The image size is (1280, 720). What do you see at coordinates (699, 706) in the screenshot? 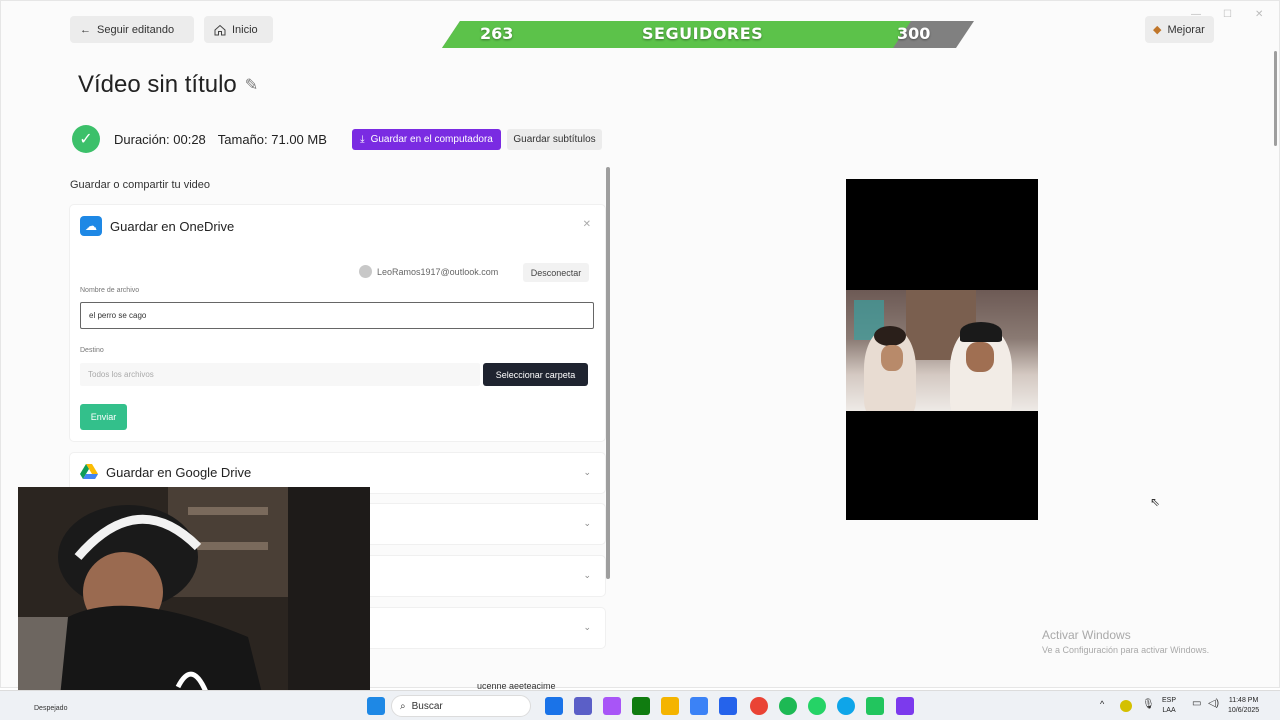
I see `store-icon` at bounding box center [699, 706].